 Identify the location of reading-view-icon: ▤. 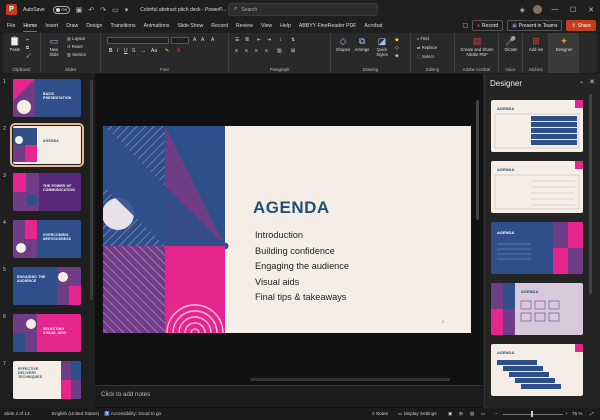
(472, 414).